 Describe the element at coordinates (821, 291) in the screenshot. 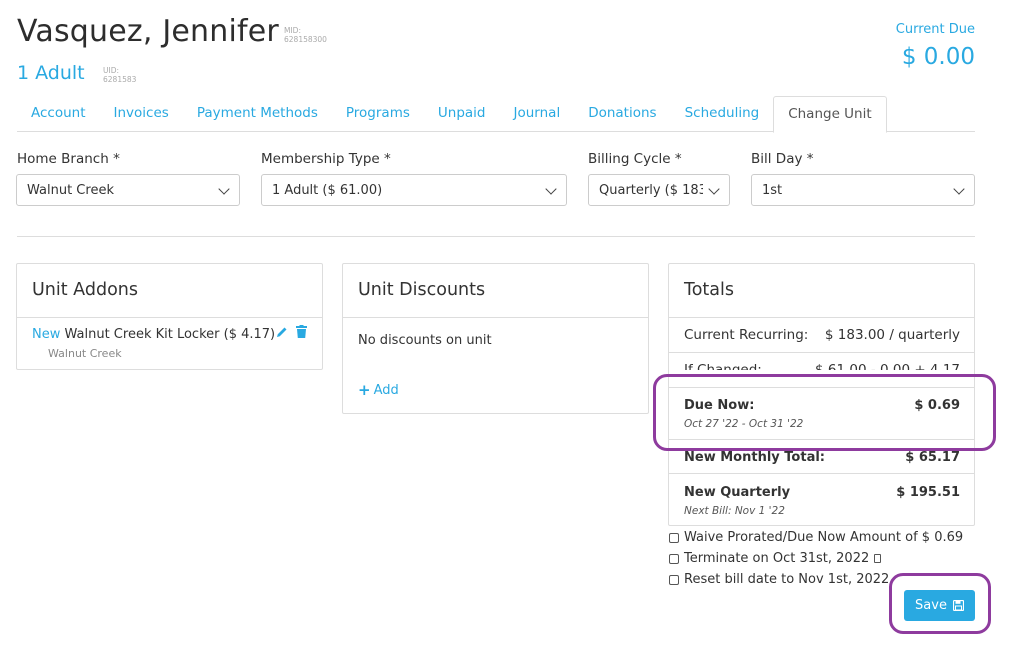

I see `totals-title: Totals` at that location.